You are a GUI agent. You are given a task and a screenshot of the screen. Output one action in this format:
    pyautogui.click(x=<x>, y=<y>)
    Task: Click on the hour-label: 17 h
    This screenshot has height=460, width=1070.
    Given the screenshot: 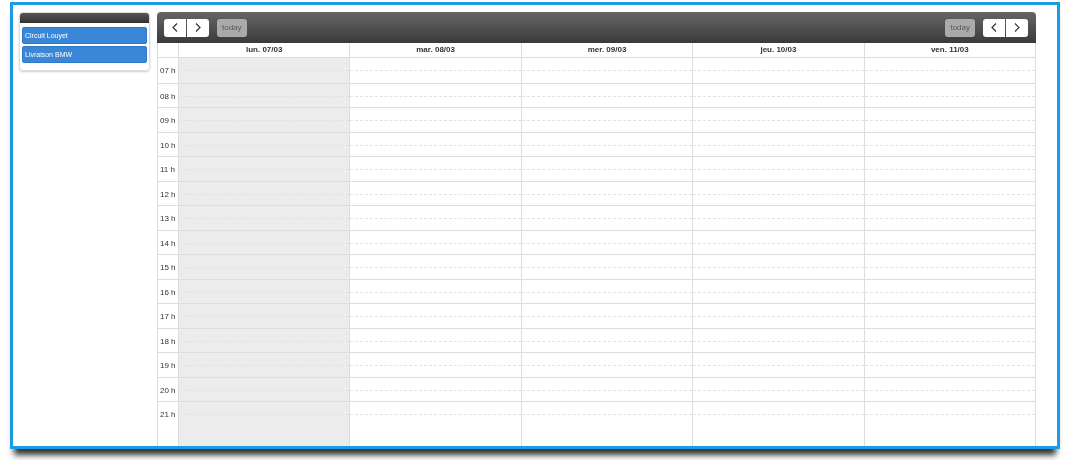 What is the action you would take?
    pyautogui.click(x=168, y=316)
    